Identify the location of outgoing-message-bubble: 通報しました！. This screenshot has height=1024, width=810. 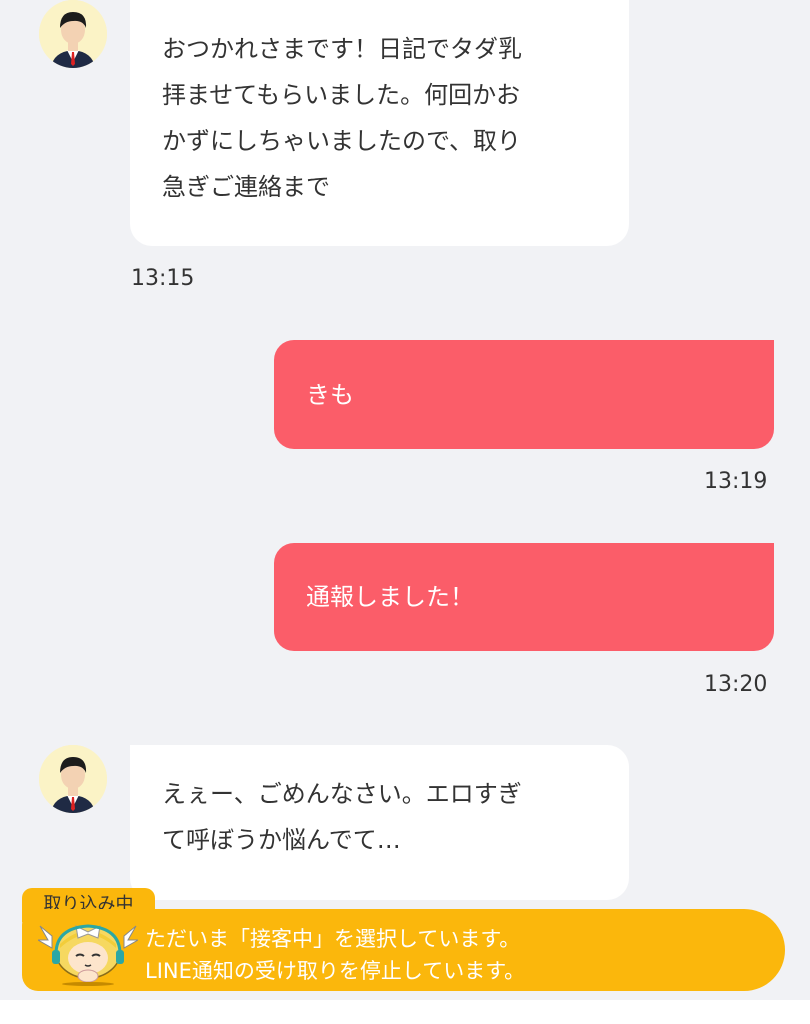
(524, 597).